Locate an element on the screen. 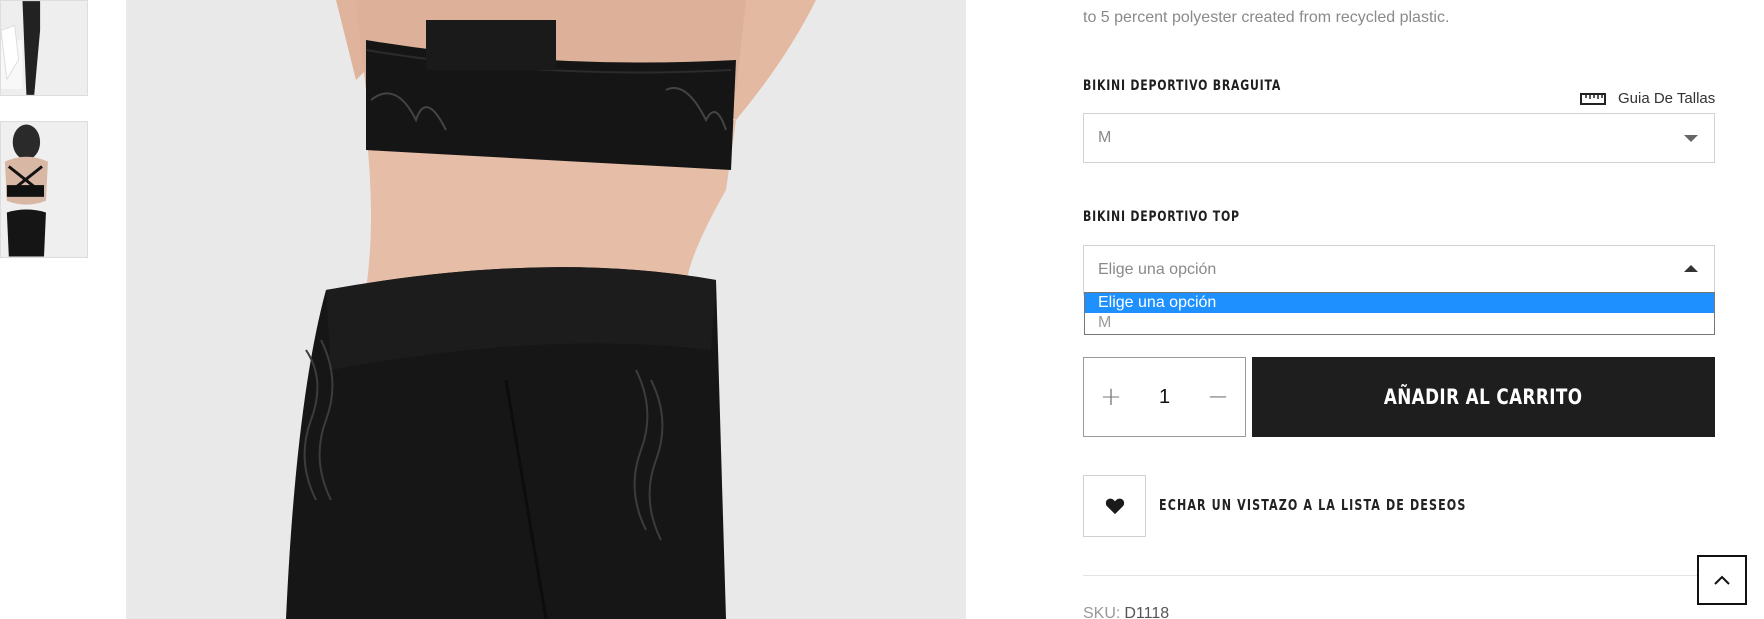 This screenshot has height=619, width=1764. top-size-select: Elige una opción is located at coordinates (1399, 270).